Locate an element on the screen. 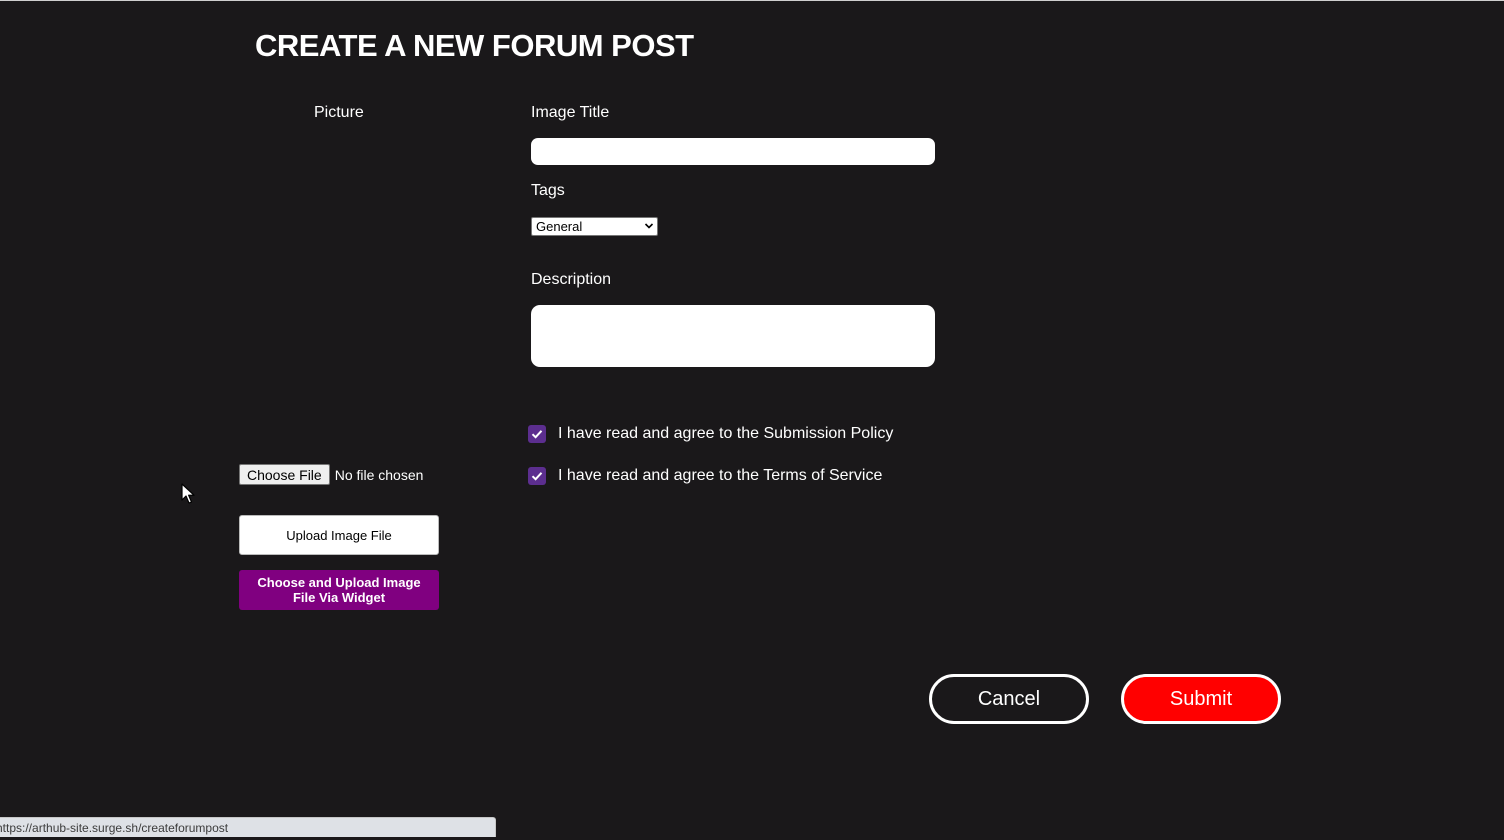  tags-select: General is located at coordinates (594, 226).